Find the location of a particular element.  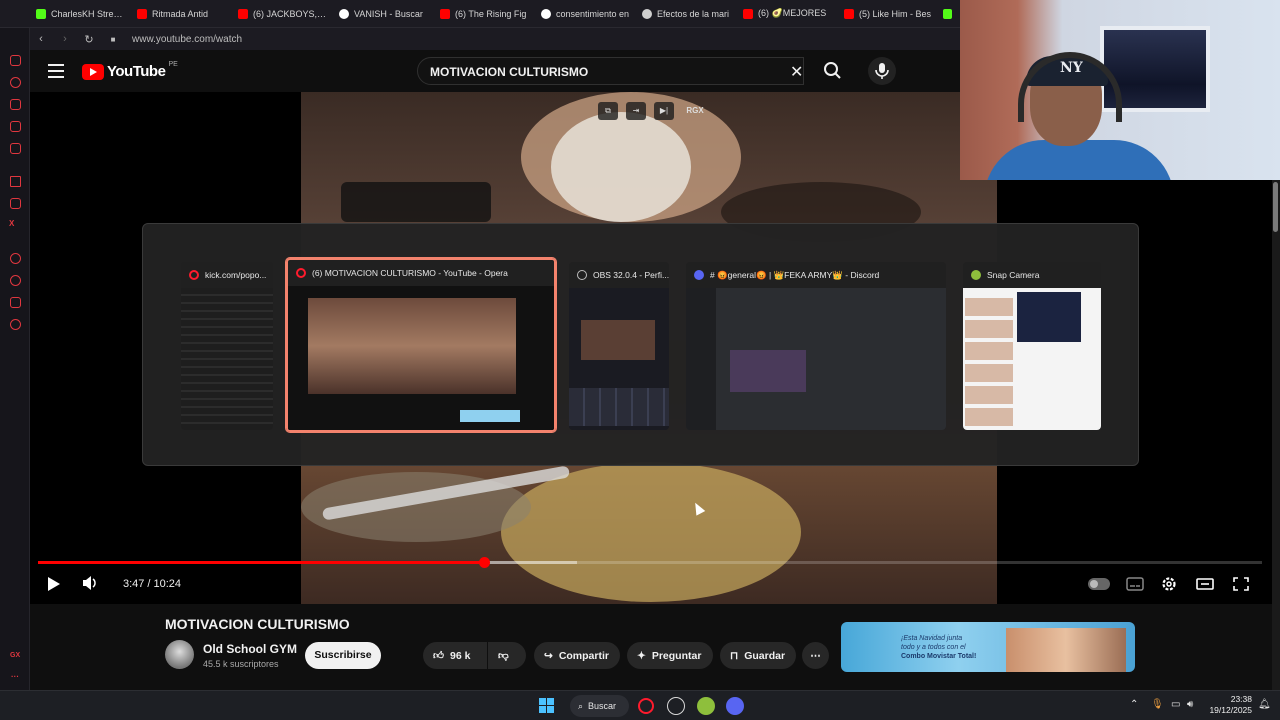

ad-line-2: todo y a todos con el is located at coordinates (933, 647).